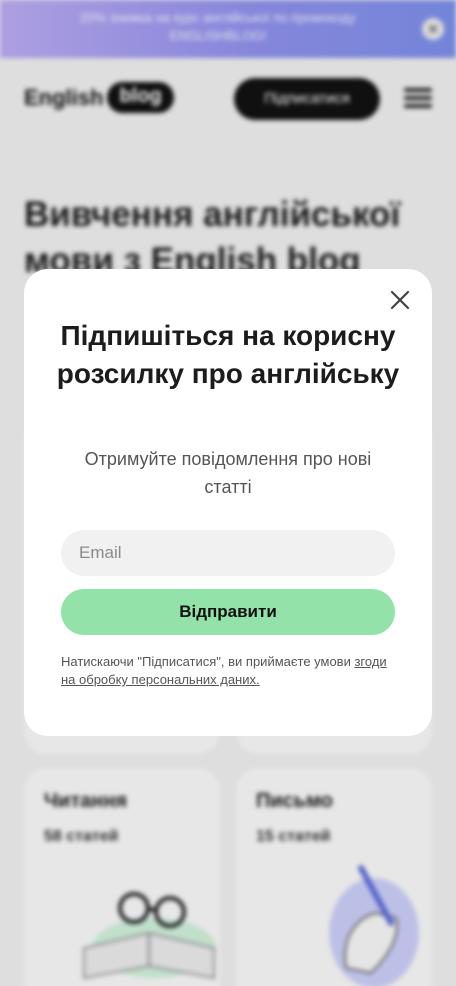 This screenshot has width=456, height=986. Describe the element at coordinates (228, 553) in the screenshot. I see `email-field` at that location.